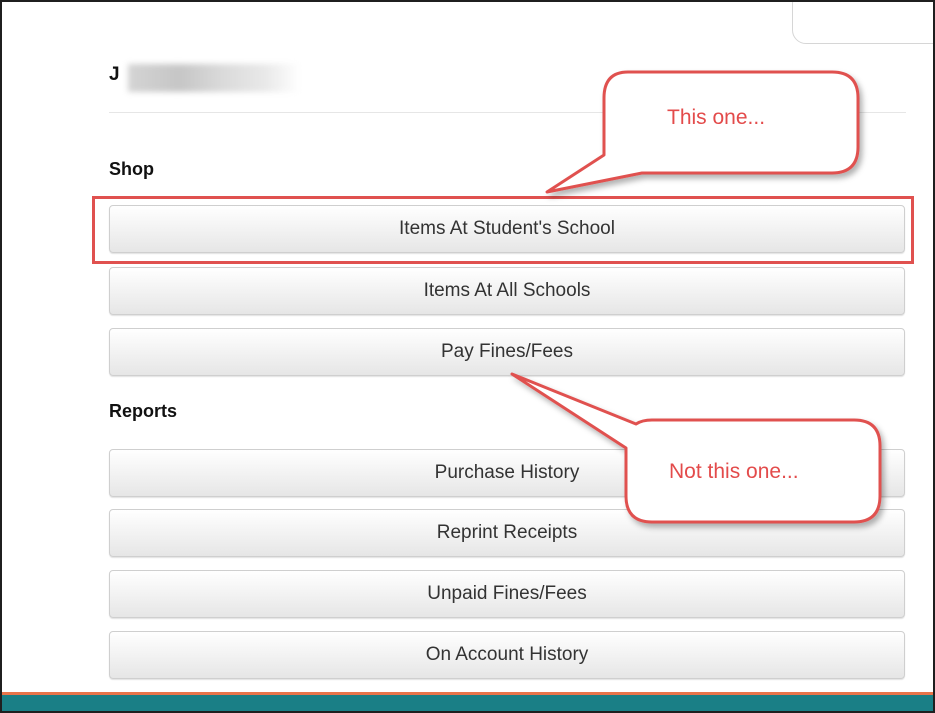 This screenshot has width=935, height=713. I want to click on footer-bar, so click(467, 701).